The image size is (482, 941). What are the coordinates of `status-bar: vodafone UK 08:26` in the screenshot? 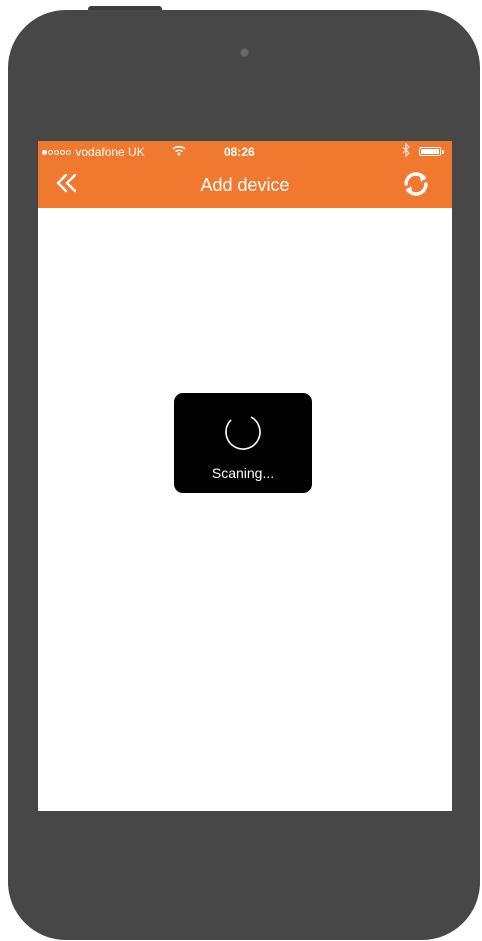 It's located at (245, 152).